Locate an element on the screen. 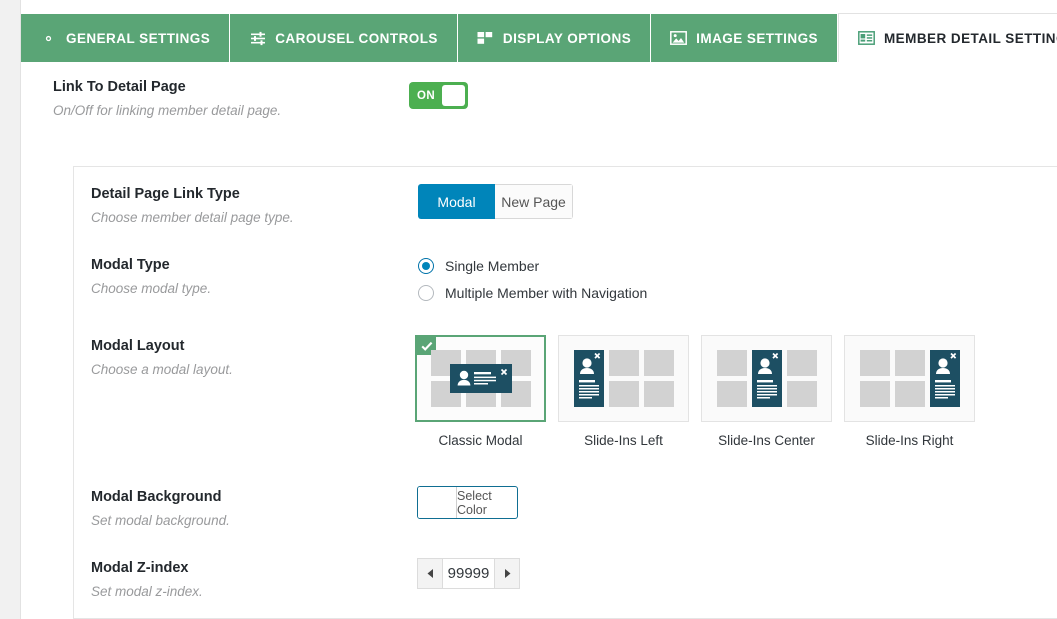  setting-label: Modal Z-index is located at coordinates (140, 568).